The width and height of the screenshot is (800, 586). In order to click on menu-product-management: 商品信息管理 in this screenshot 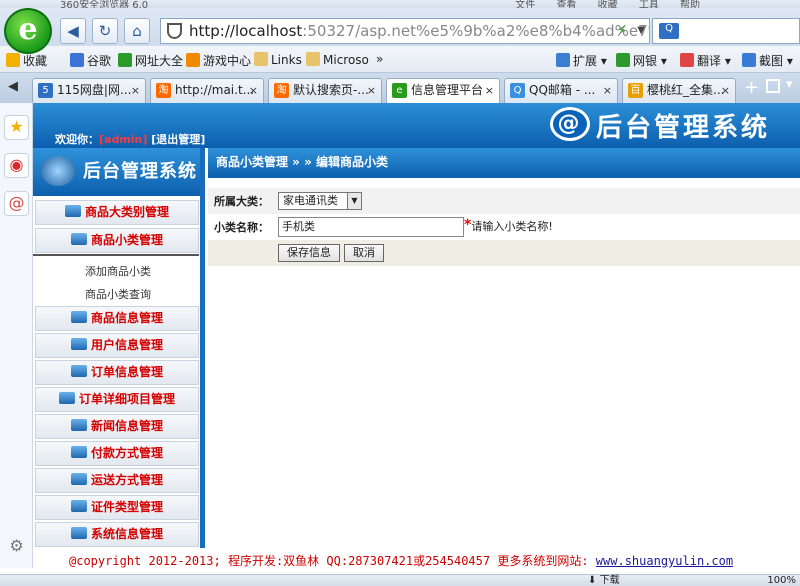, I will do `click(117, 318)`.